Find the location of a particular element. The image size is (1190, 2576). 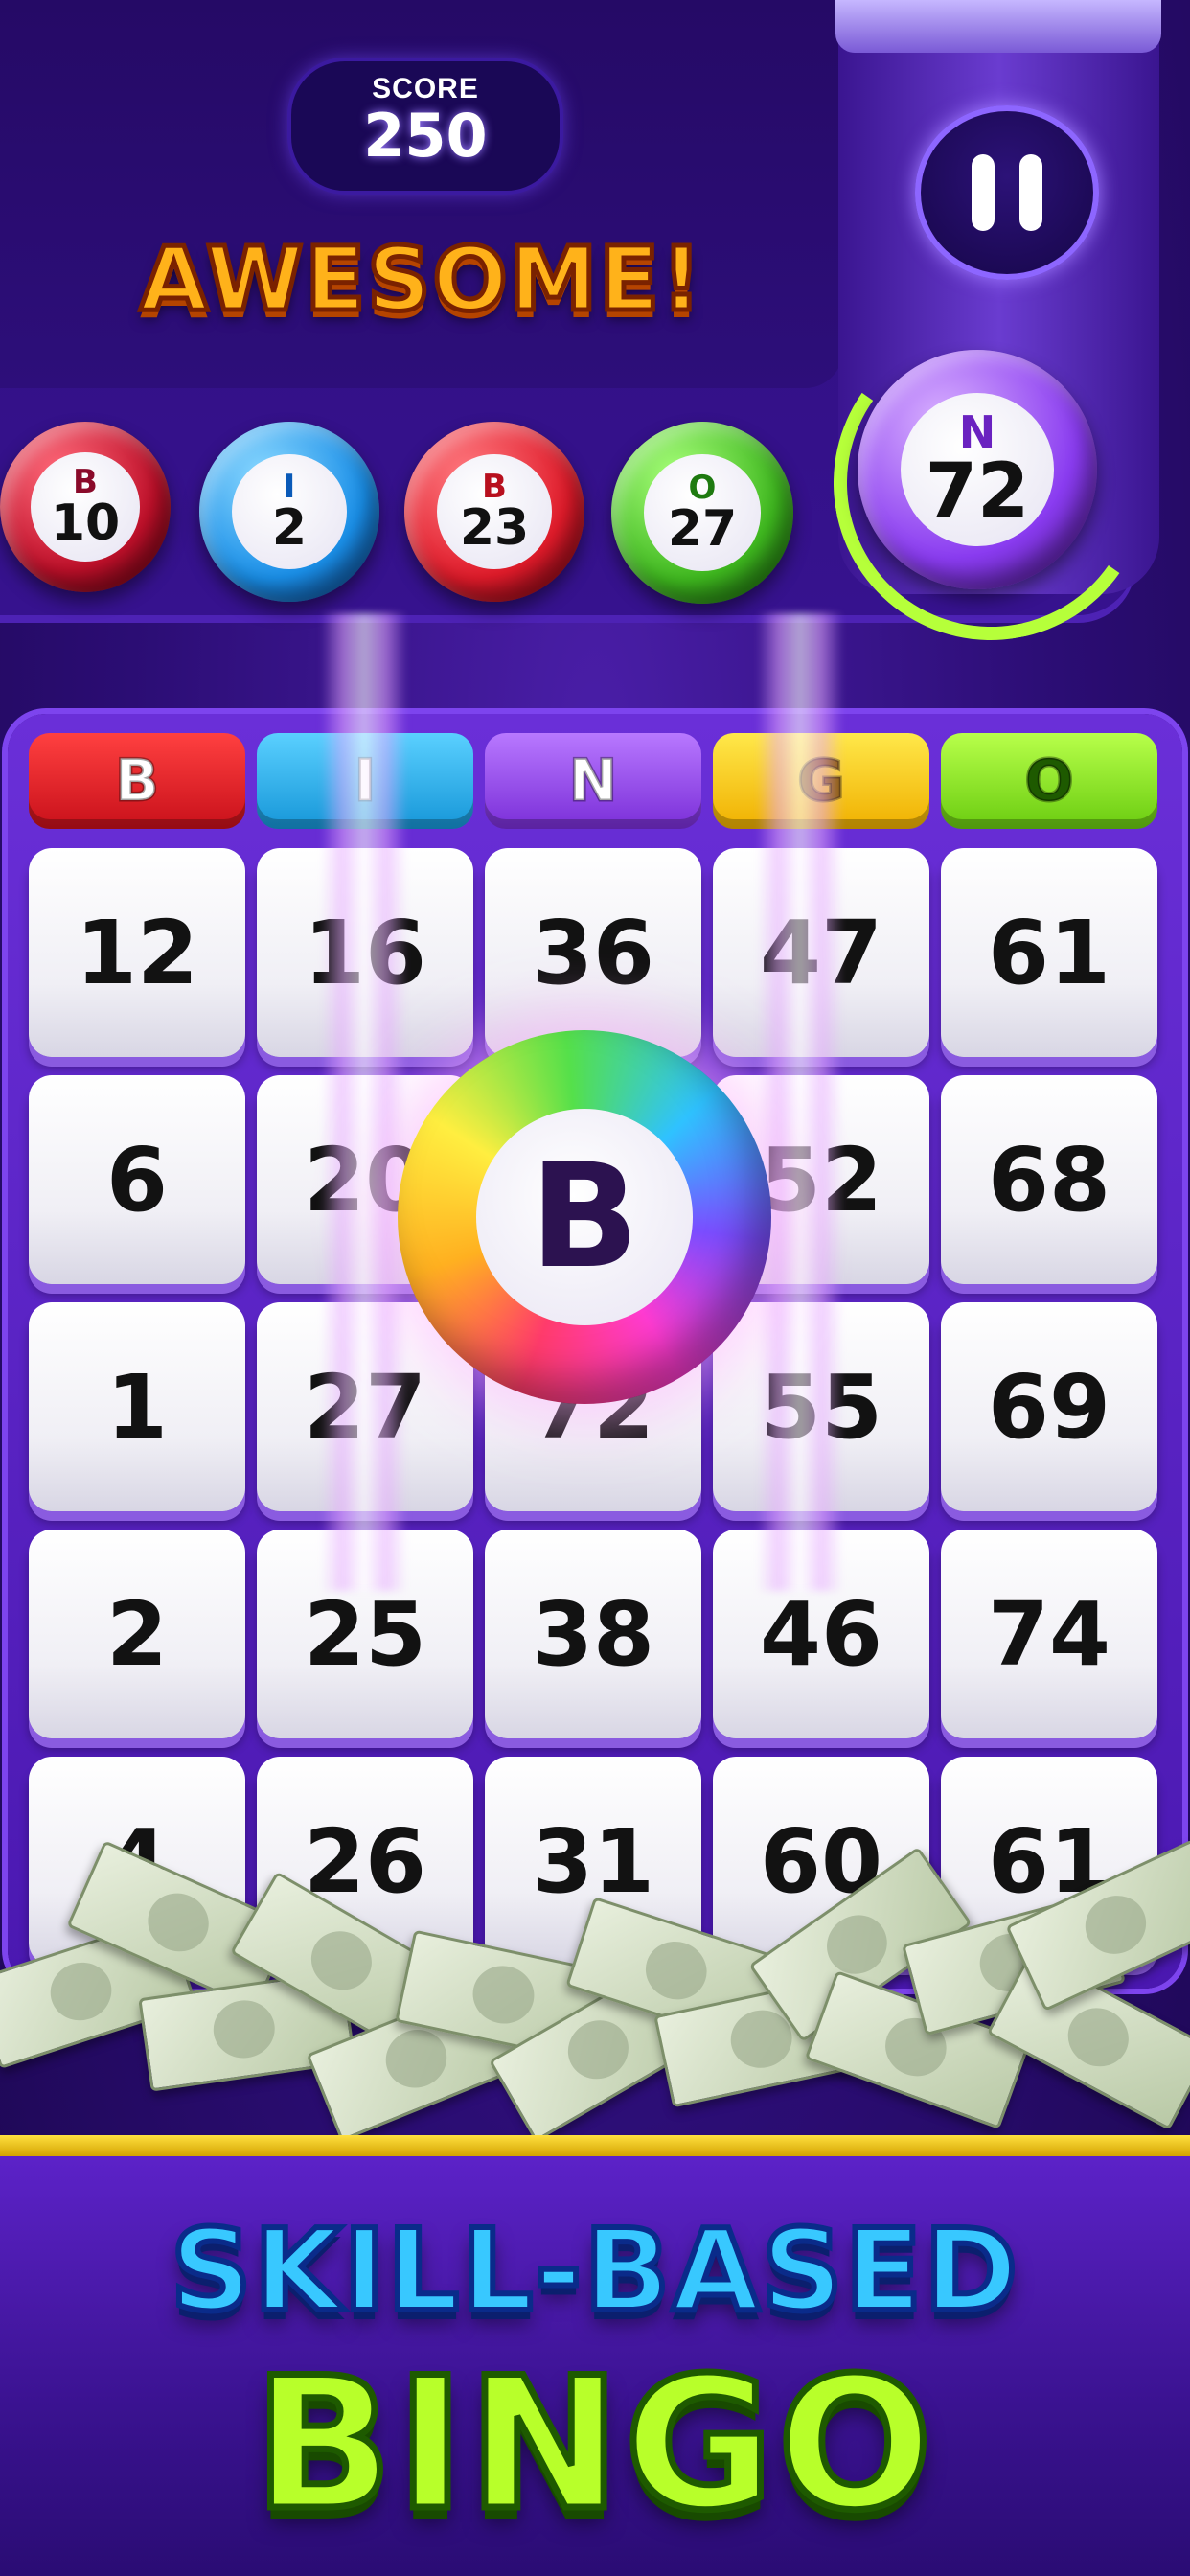

card-cell: 55 is located at coordinates (821, 1406).